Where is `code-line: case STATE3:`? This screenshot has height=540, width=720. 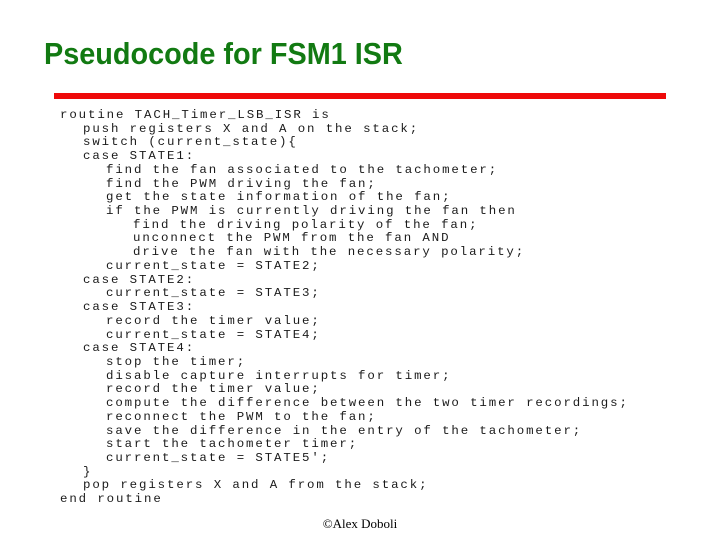 code-line: case STATE3: is located at coordinates (139, 307).